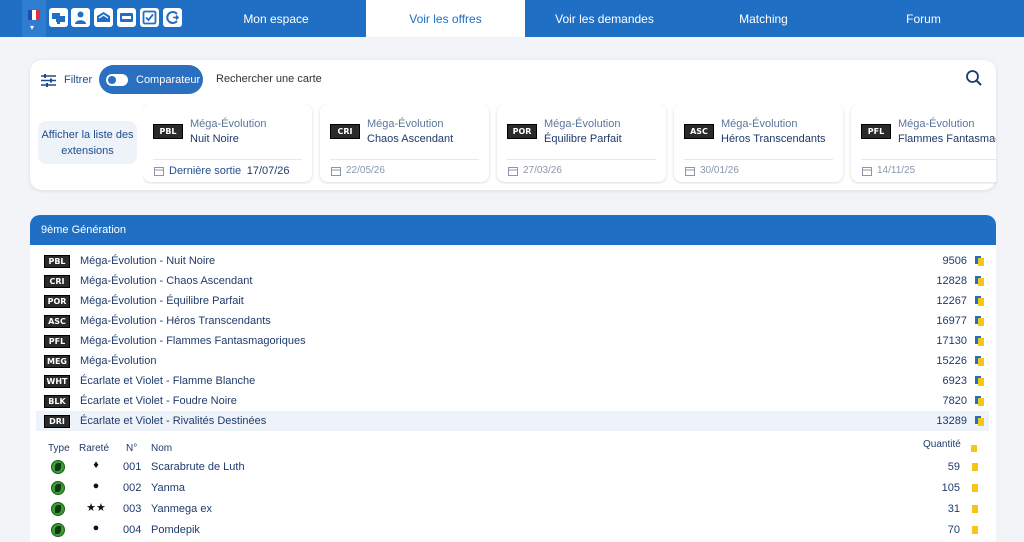  What do you see at coordinates (57, 401) in the screenshot?
I see `set-logo: BLK` at bounding box center [57, 401].